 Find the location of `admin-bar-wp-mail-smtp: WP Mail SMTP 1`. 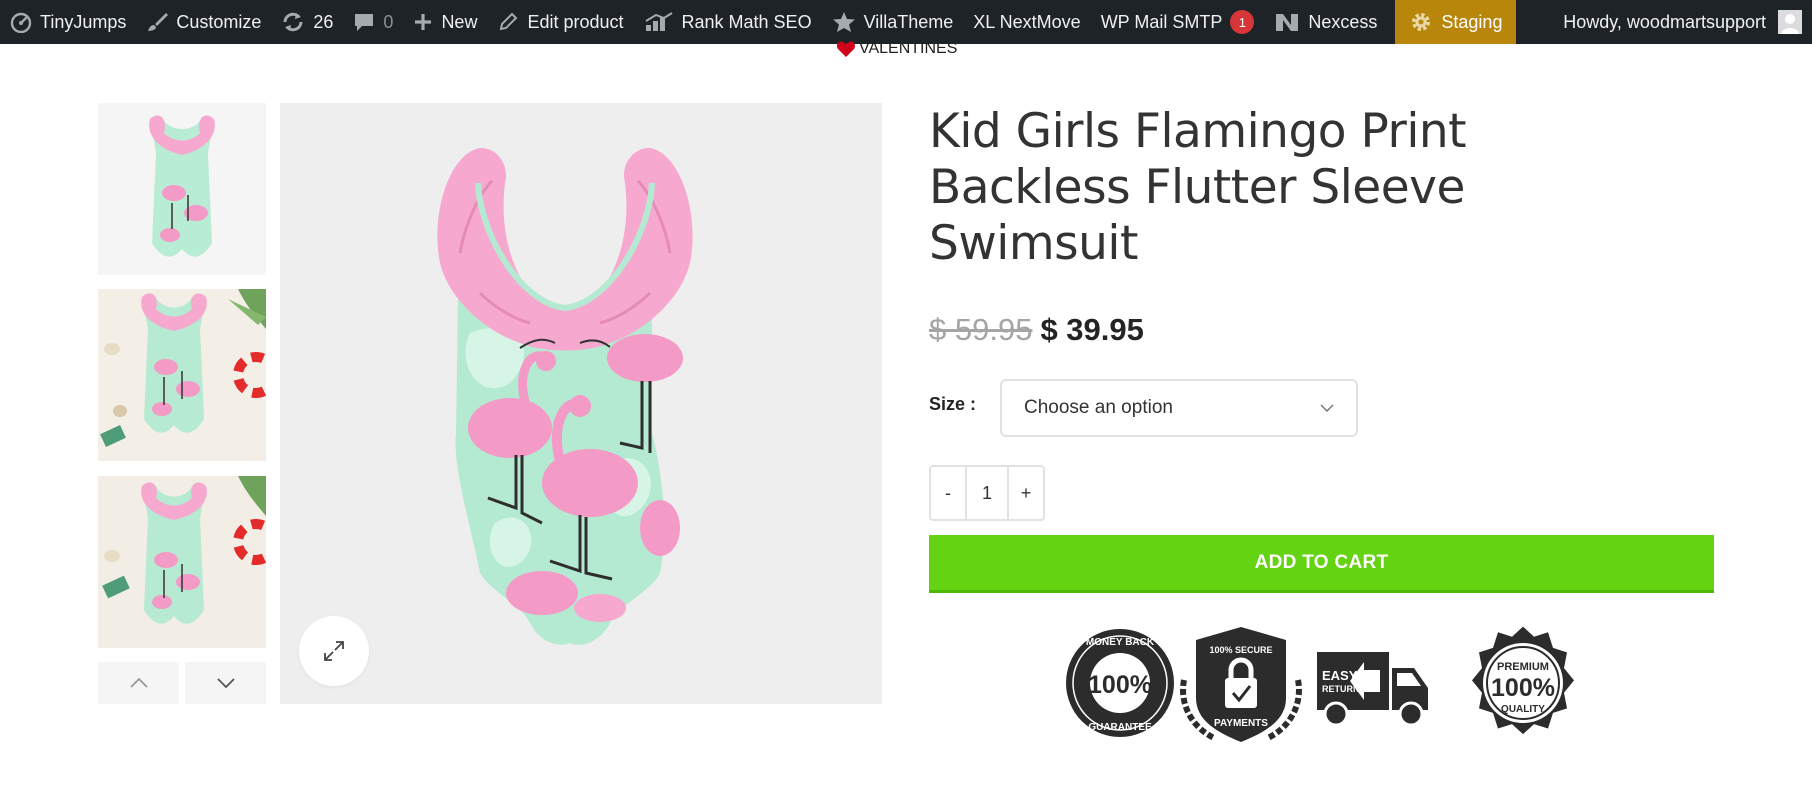

admin-bar-wp-mail-smtp: WP Mail SMTP 1 is located at coordinates (1178, 22).